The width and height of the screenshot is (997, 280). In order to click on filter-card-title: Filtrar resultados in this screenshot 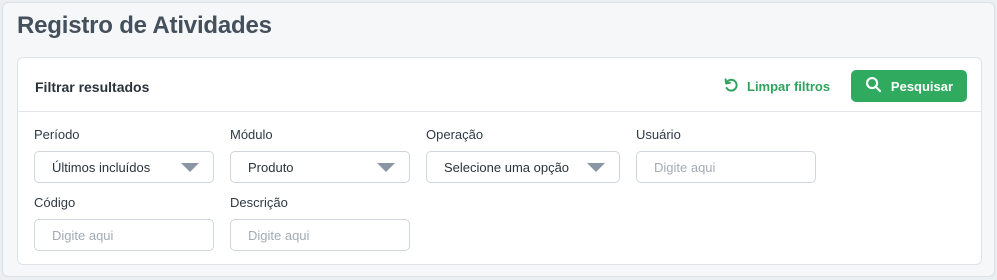, I will do `click(92, 87)`.